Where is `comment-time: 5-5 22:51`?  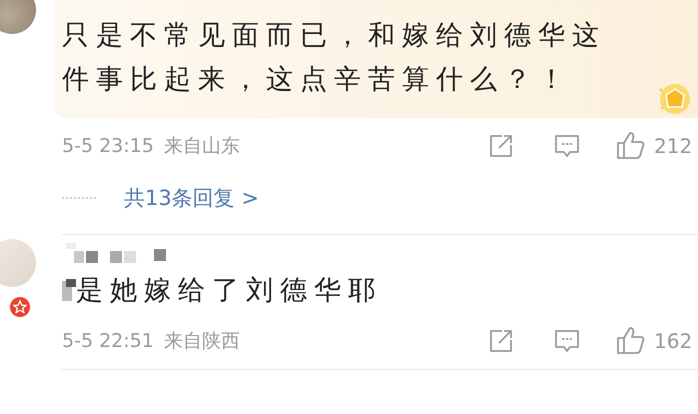 comment-time: 5-5 22:51 is located at coordinates (108, 341).